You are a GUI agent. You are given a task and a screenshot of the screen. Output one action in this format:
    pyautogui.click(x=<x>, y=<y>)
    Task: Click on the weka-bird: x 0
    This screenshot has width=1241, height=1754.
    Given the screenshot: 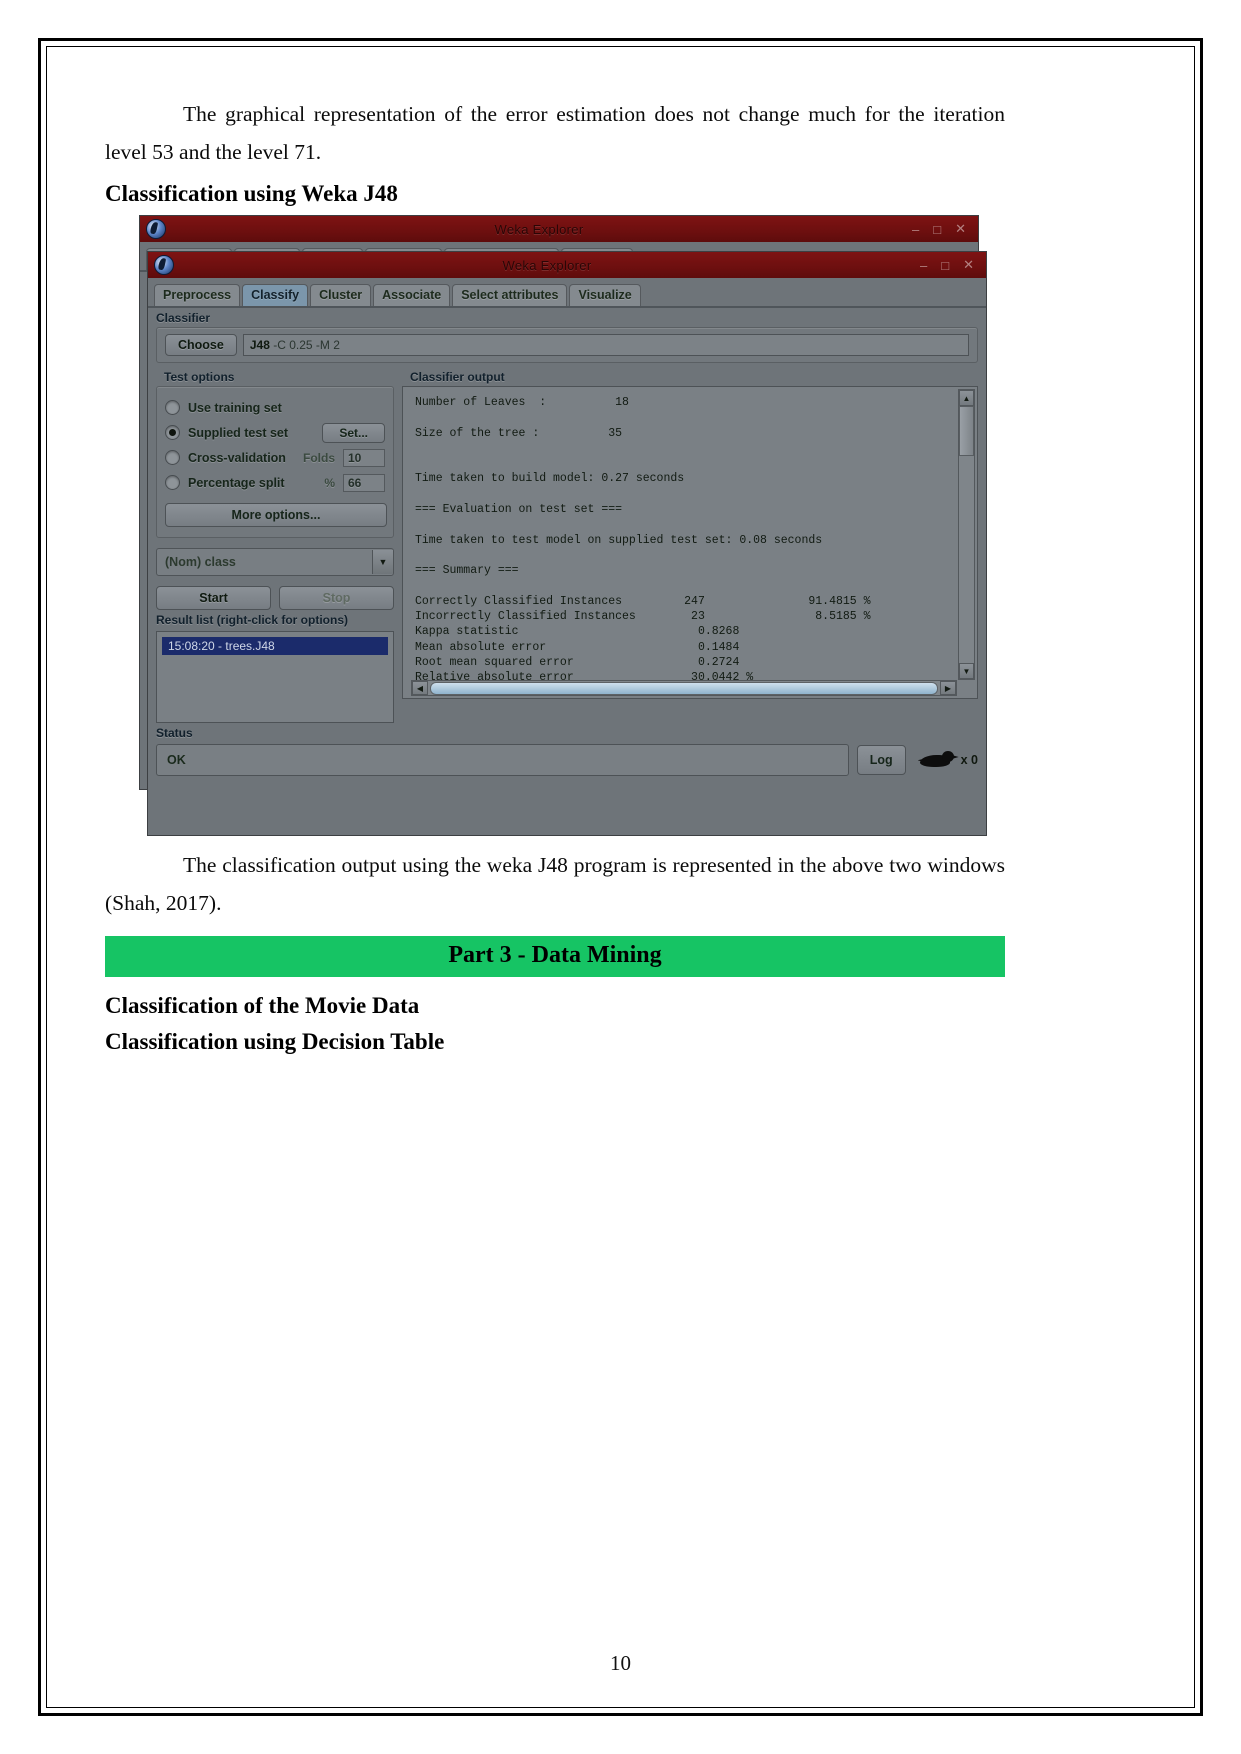 What is the action you would take?
    pyautogui.click(x=946, y=760)
    